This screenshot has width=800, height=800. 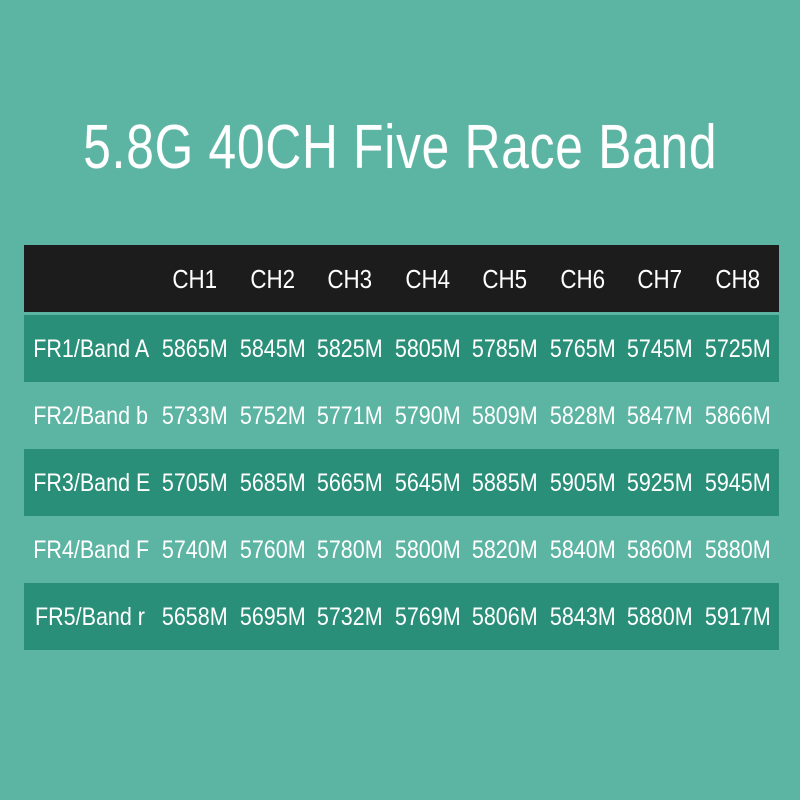 I want to click on cell-fr3-ch2: 5685M, so click(x=272, y=482).